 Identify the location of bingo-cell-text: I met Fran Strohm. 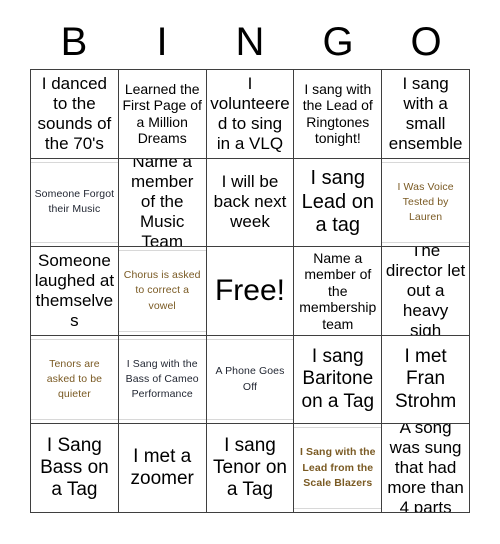
(425, 378).